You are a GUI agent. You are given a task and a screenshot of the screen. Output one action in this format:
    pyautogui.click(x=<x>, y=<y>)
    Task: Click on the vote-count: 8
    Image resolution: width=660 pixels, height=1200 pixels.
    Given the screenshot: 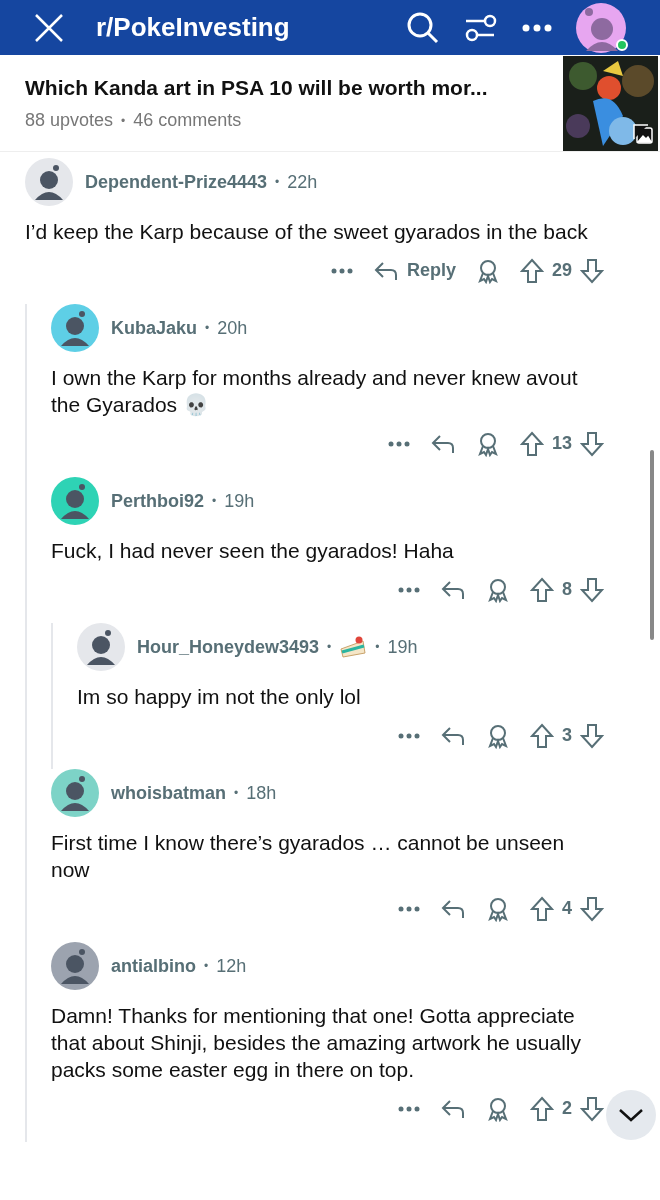 What is the action you would take?
    pyautogui.click(x=567, y=589)
    